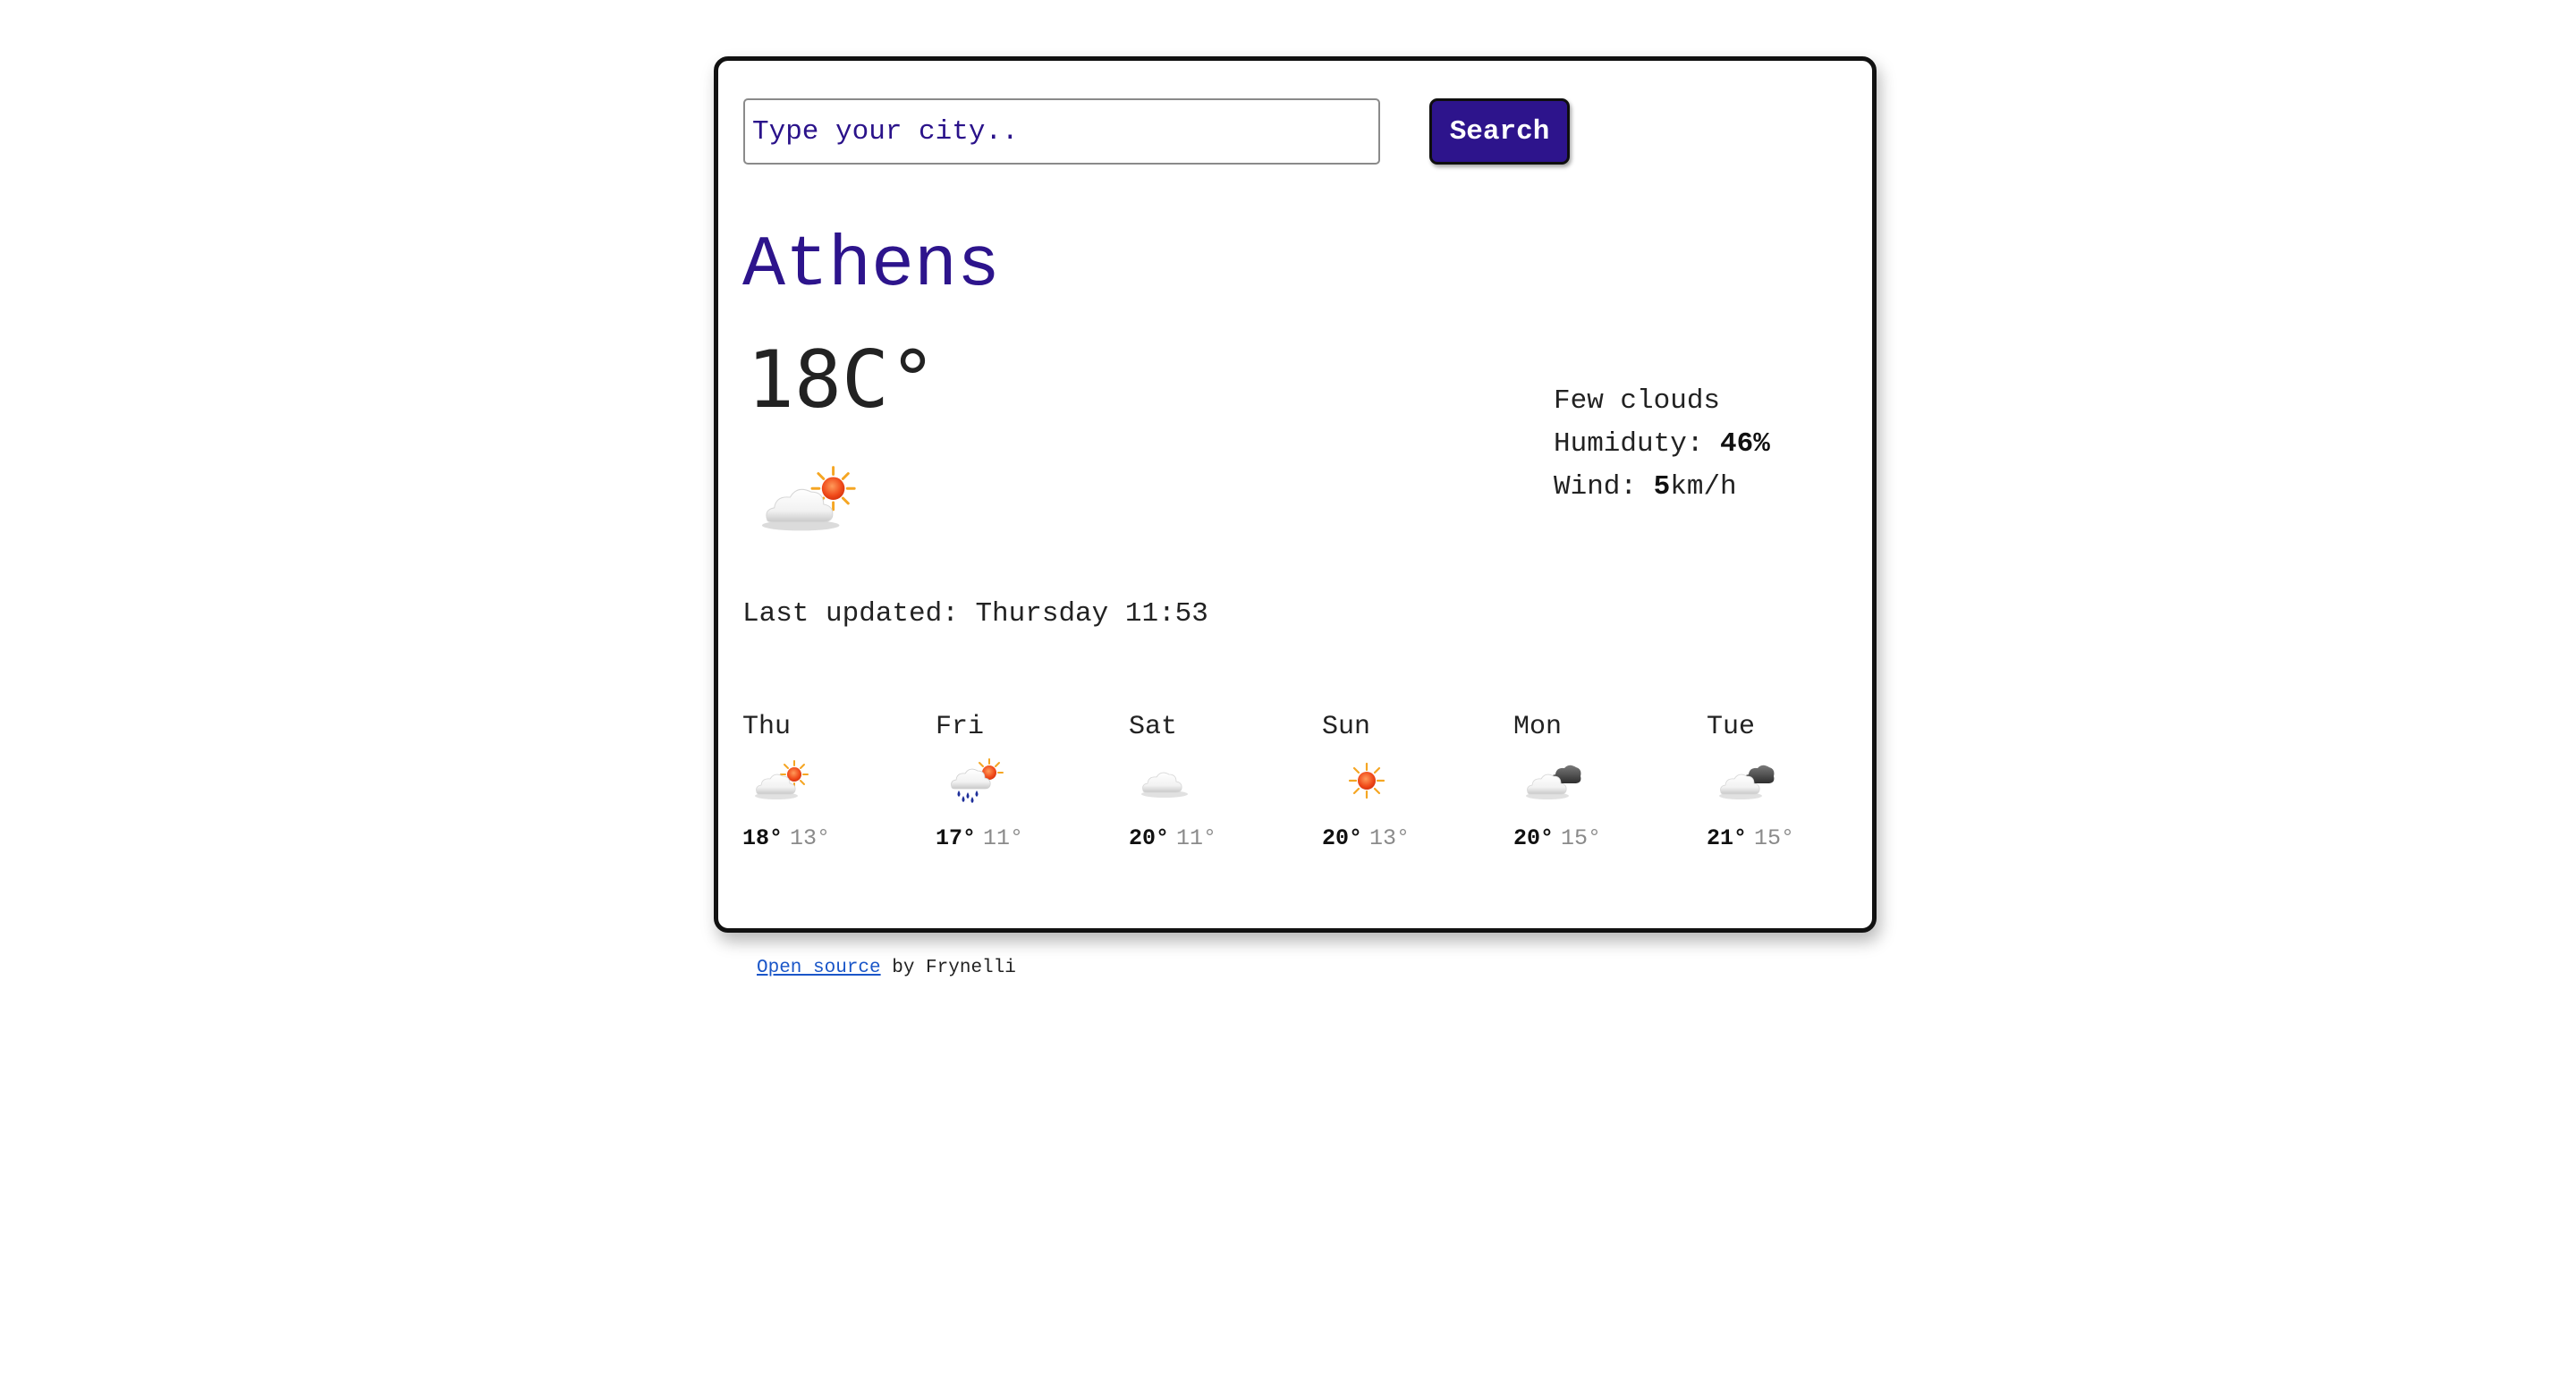  Describe the element at coordinates (786, 838) in the screenshot. I see `forecast-temps: 18° 13°` at that location.